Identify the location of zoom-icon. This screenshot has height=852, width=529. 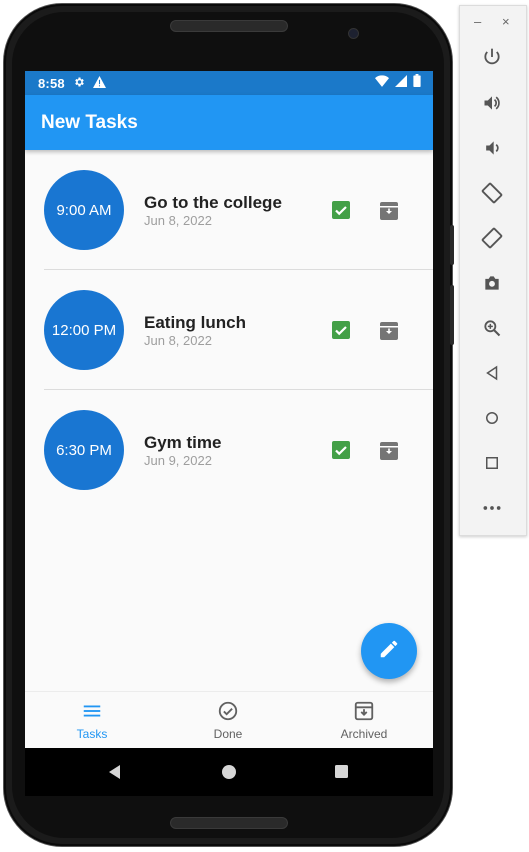
(492, 328).